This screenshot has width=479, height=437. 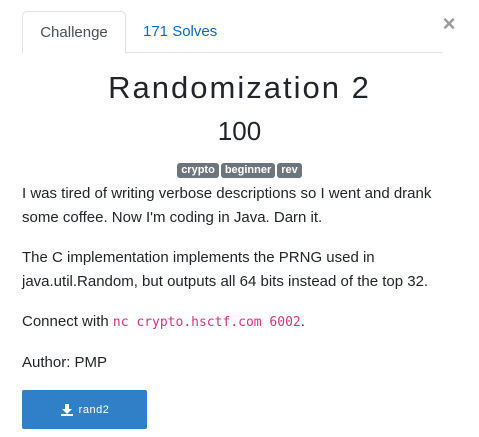 What do you see at coordinates (232, 32) in the screenshot?
I see `challenge-tabs: Challenge 171 Solves` at bounding box center [232, 32].